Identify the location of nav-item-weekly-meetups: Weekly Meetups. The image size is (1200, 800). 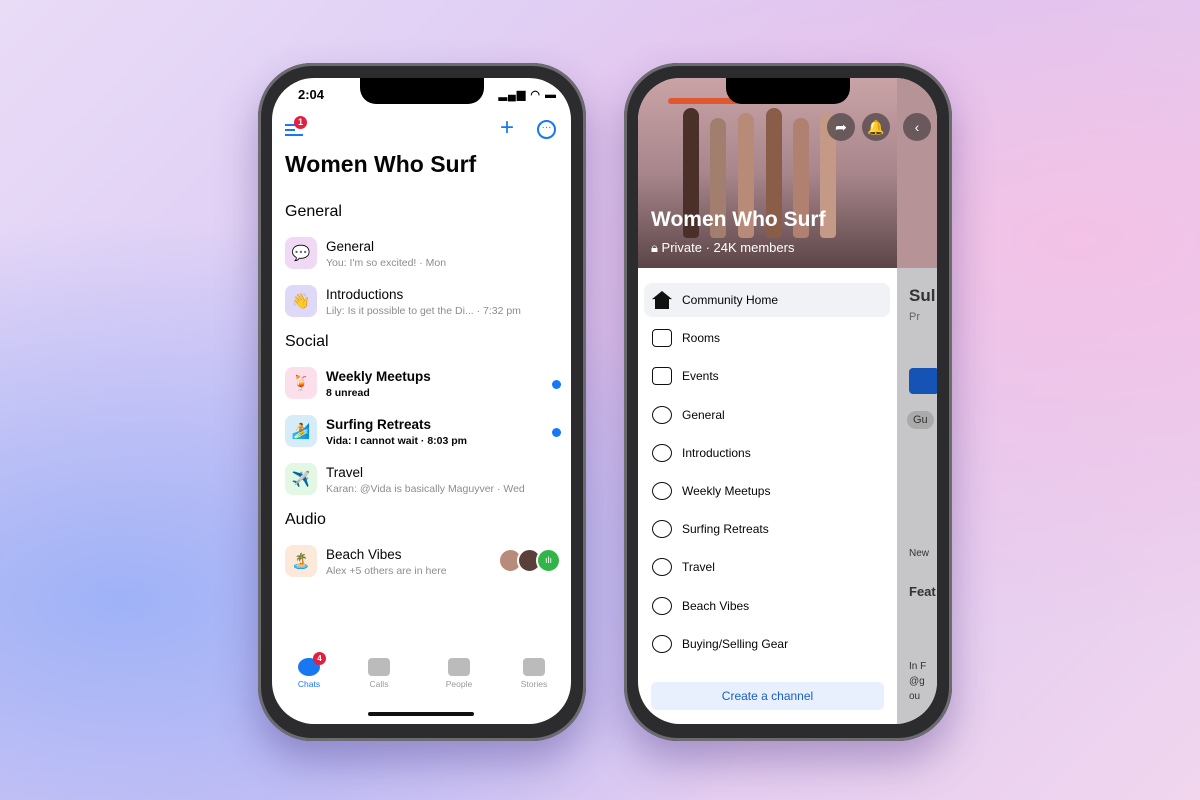
(767, 491).